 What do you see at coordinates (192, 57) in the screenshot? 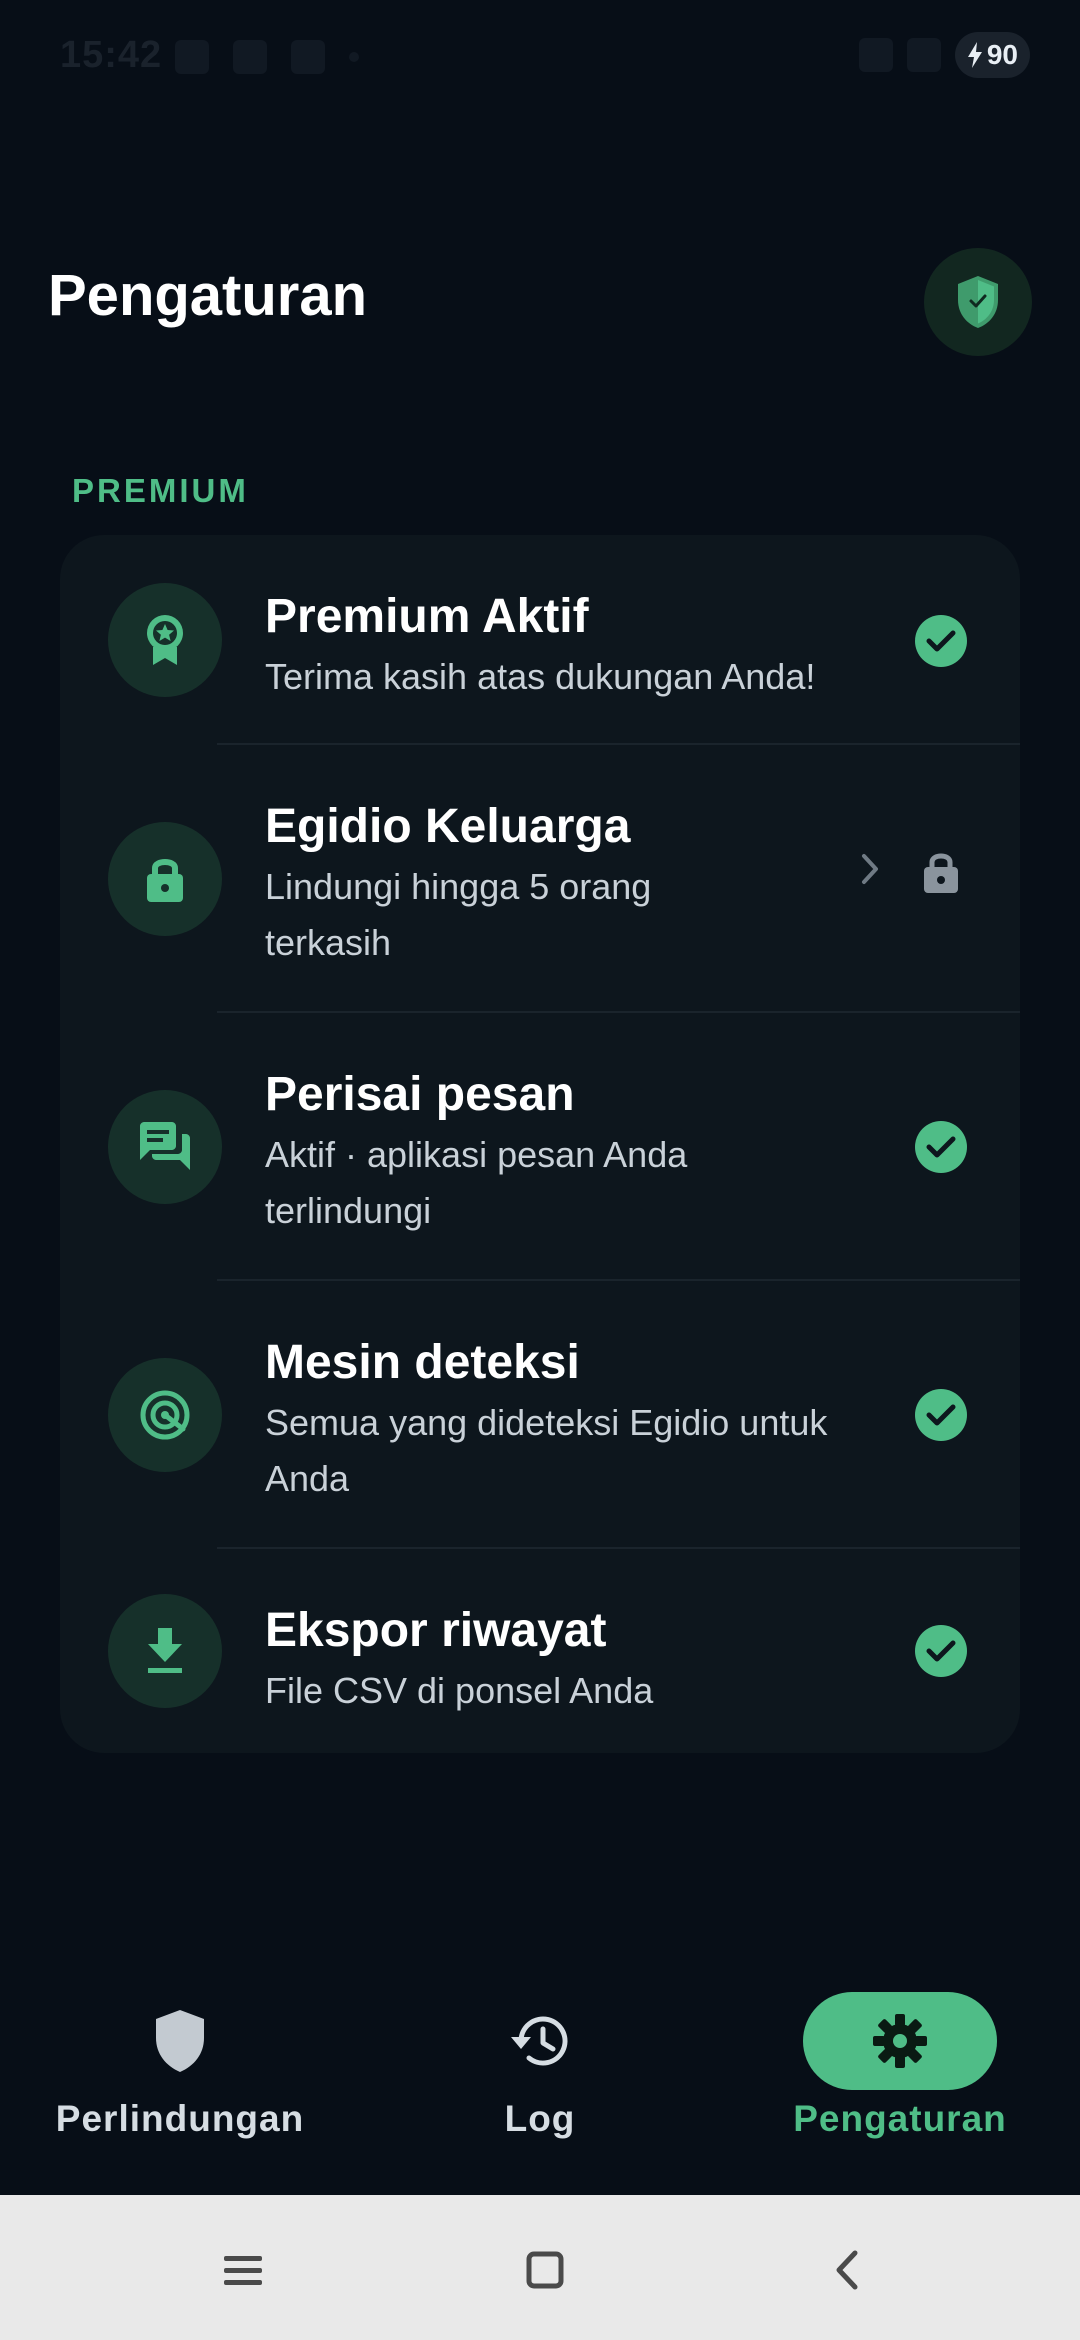
I see `screenshot-icon` at bounding box center [192, 57].